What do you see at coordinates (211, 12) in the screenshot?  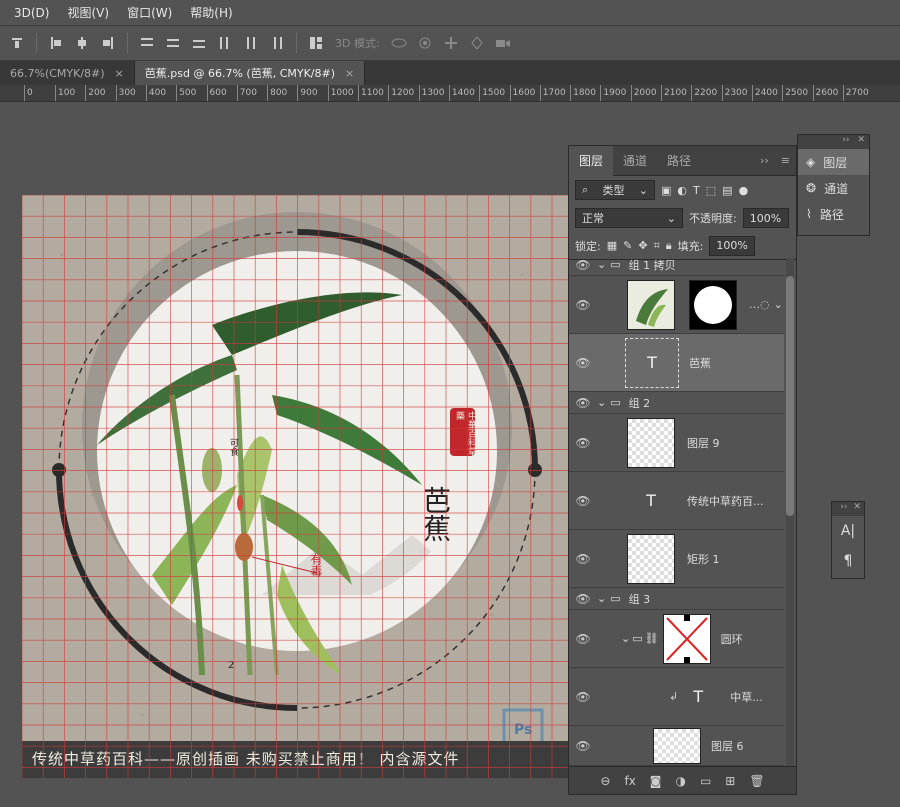 I see `menu-help: 帮助(H)` at bounding box center [211, 12].